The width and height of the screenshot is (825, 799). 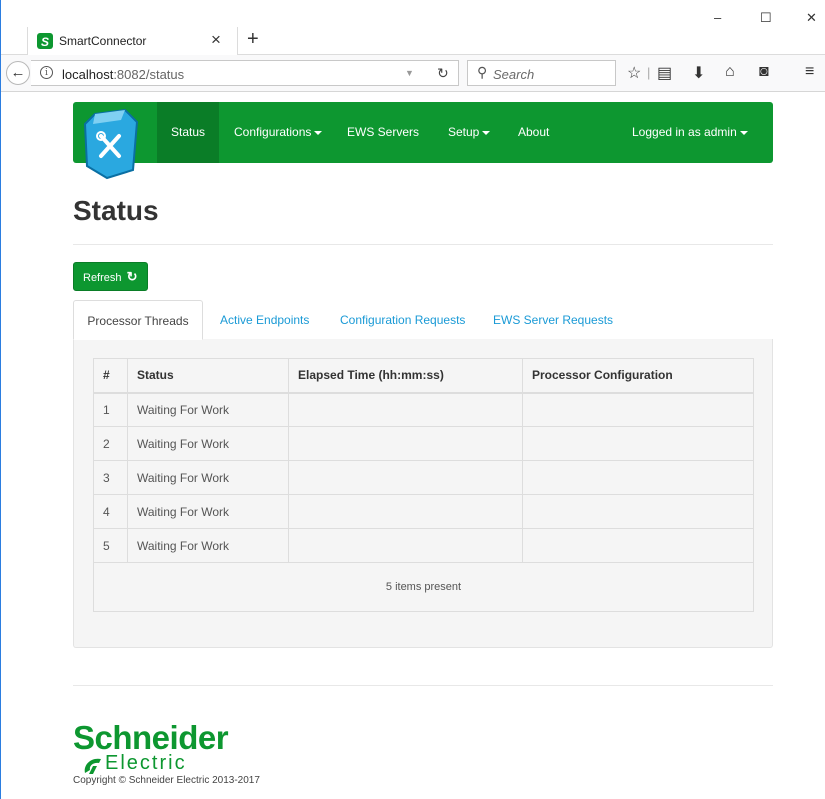 I want to click on tab-ews-server-requests-label: EWS Server Requests, so click(x=553, y=320).